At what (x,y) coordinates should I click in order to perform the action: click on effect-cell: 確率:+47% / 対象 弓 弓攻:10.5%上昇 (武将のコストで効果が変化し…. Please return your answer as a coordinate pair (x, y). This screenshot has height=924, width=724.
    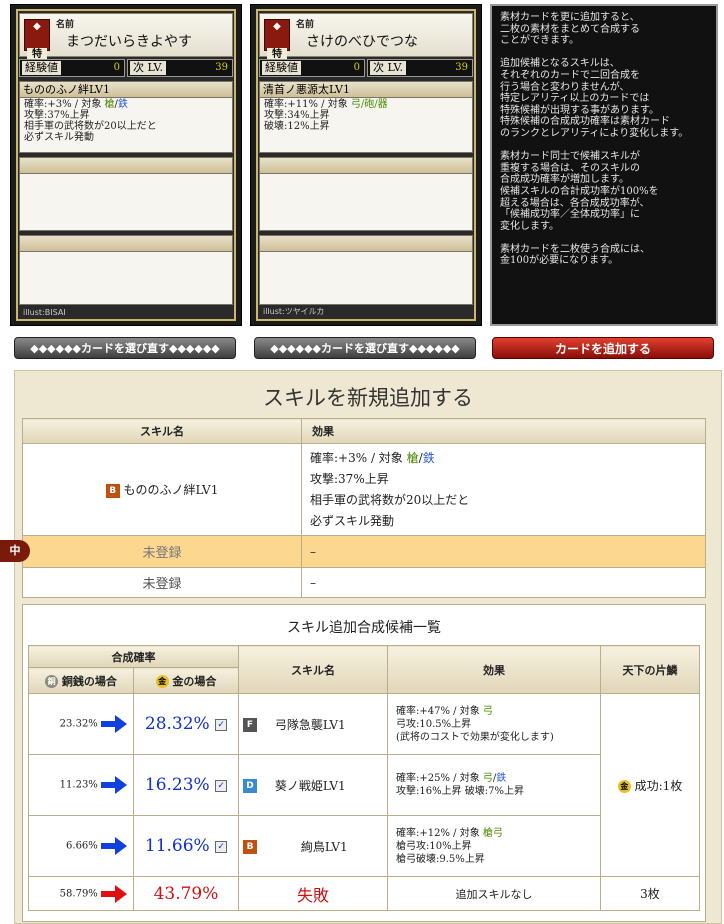
    Looking at the image, I should click on (494, 724).